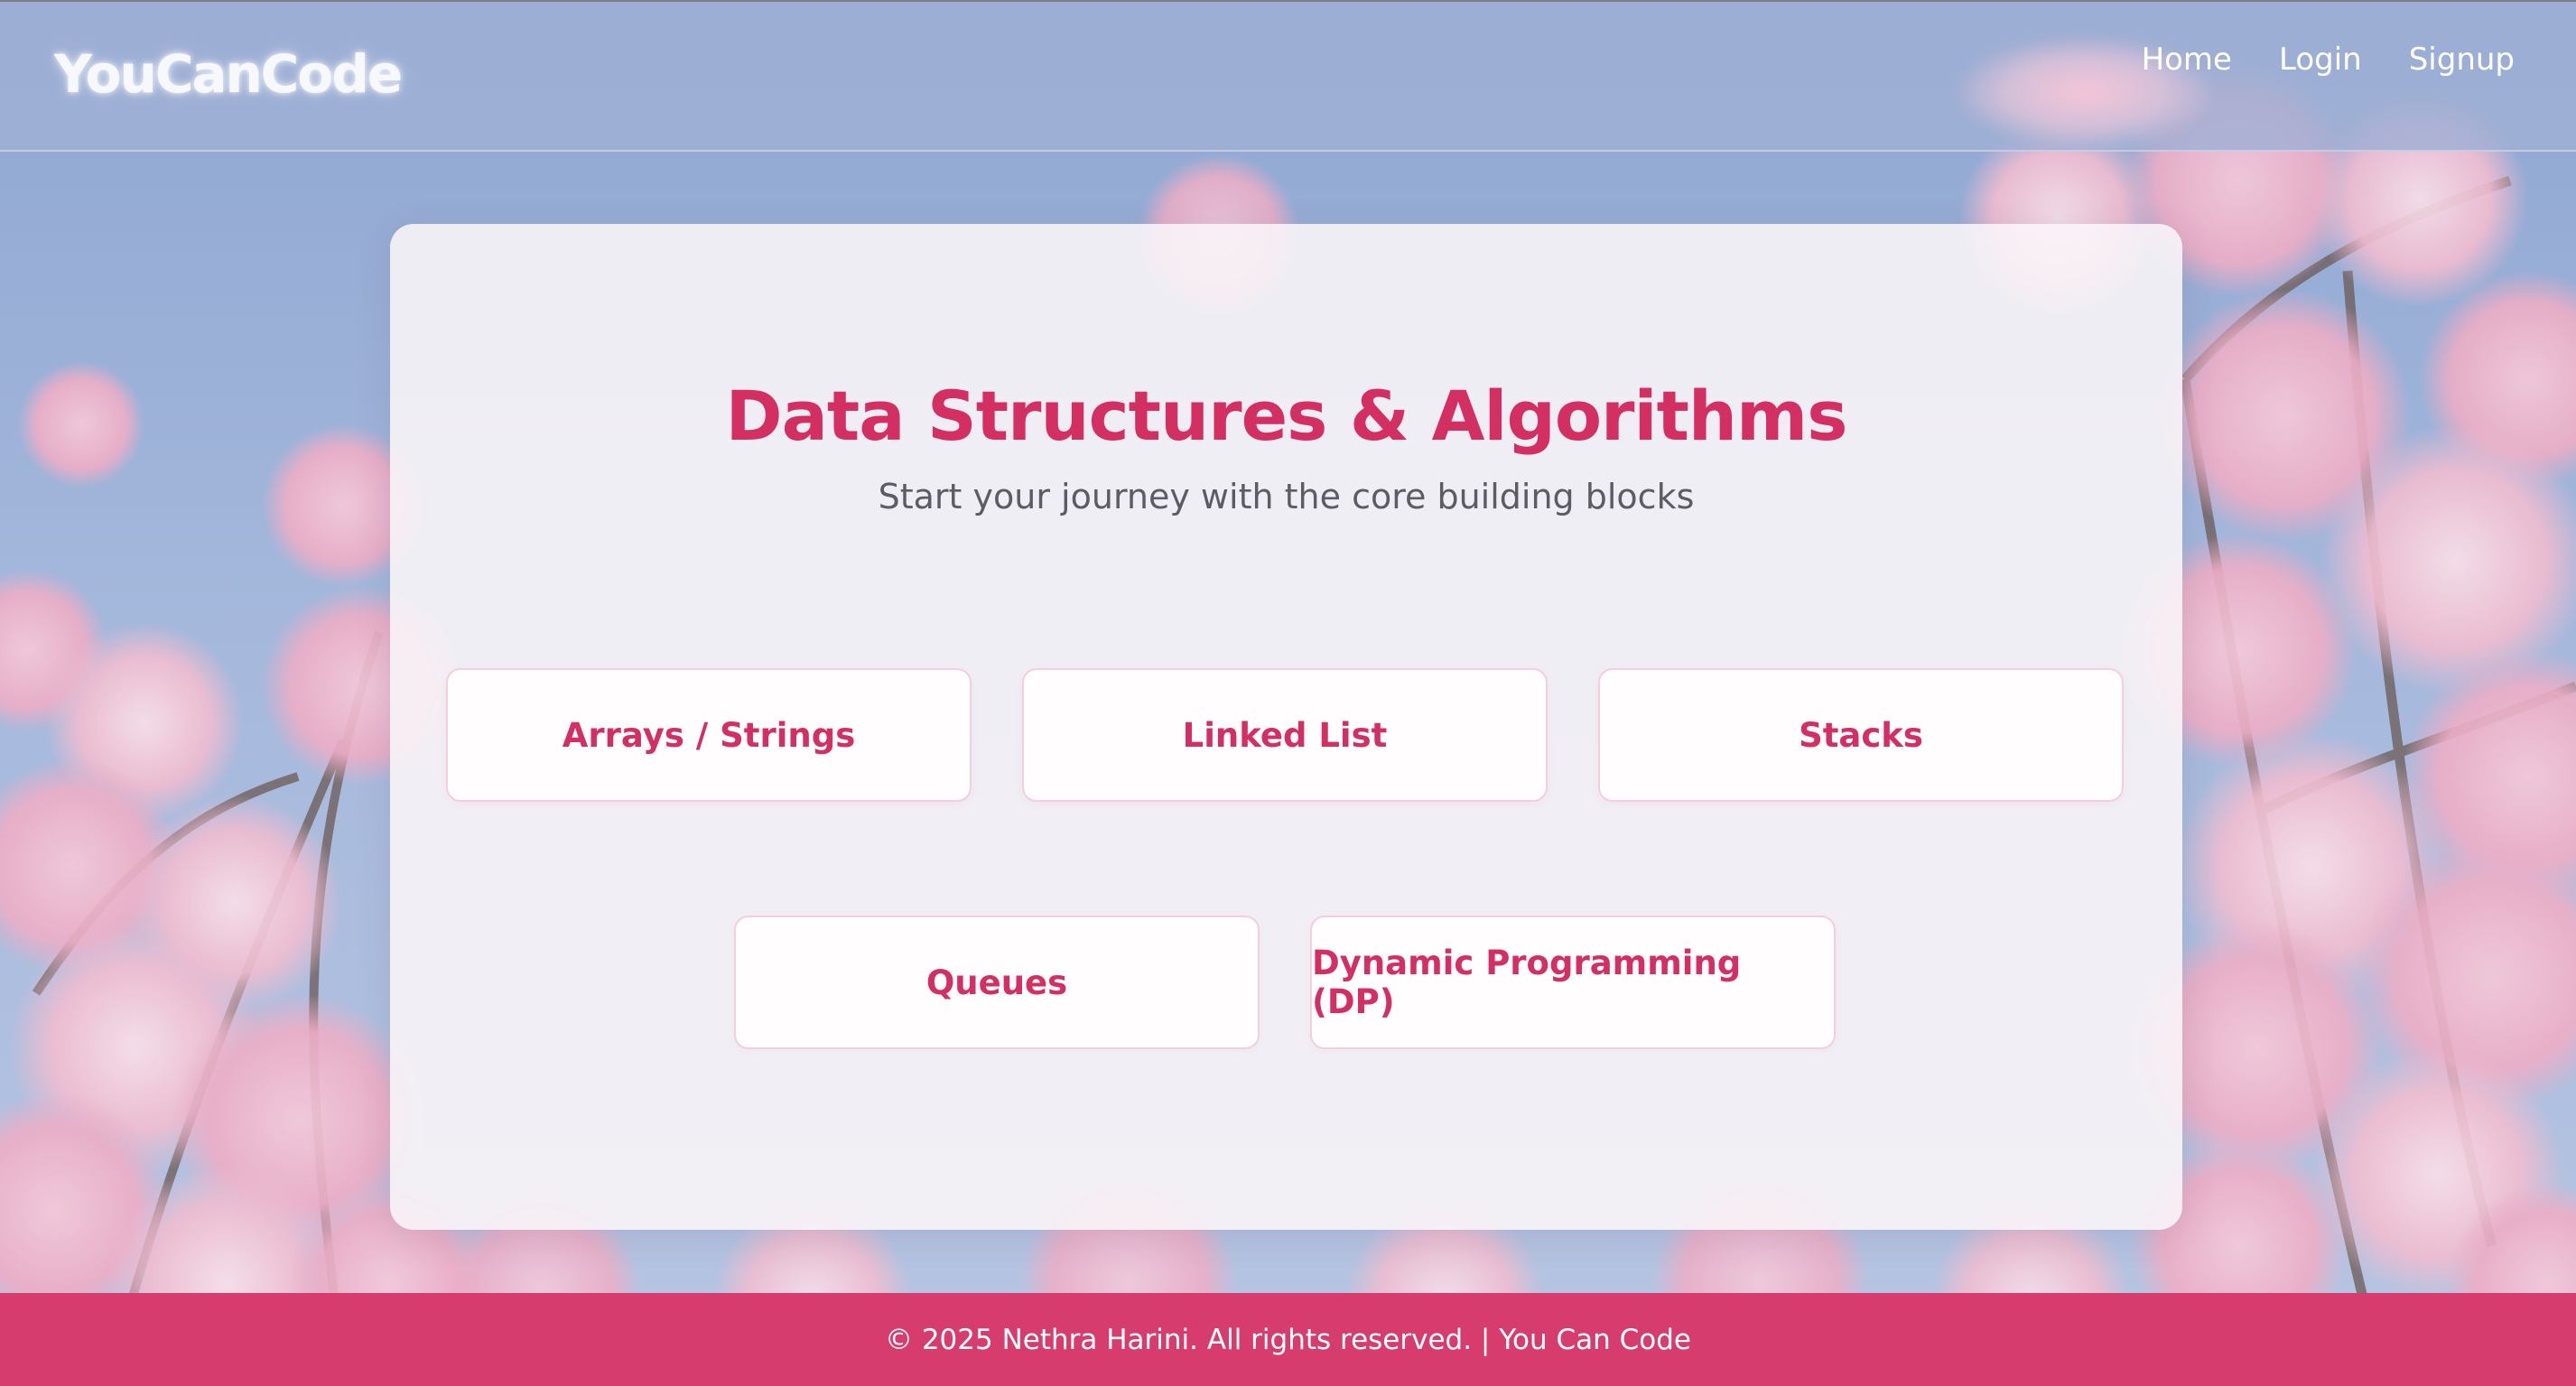 The height and width of the screenshot is (1386, 2576). What do you see at coordinates (1285, 735) in the screenshot?
I see `topic-button-linked-list: Linked List` at bounding box center [1285, 735].